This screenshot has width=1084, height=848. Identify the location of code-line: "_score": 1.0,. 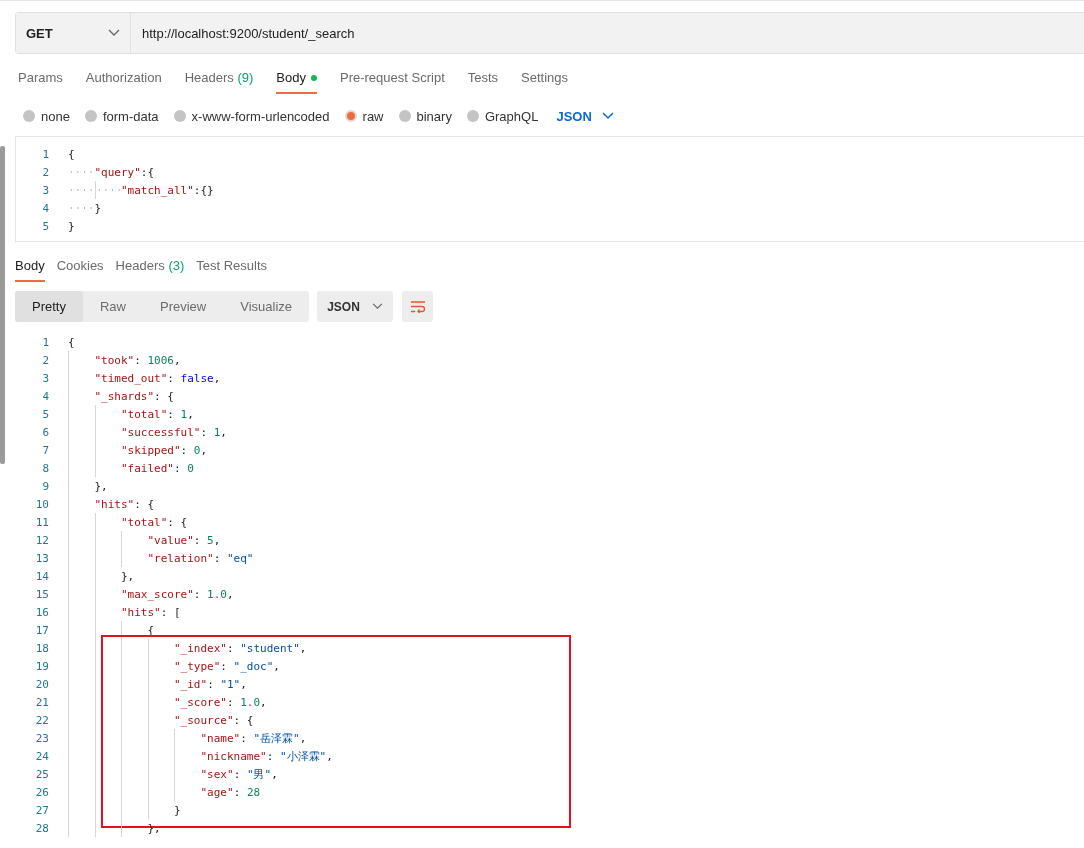
(220, 702).